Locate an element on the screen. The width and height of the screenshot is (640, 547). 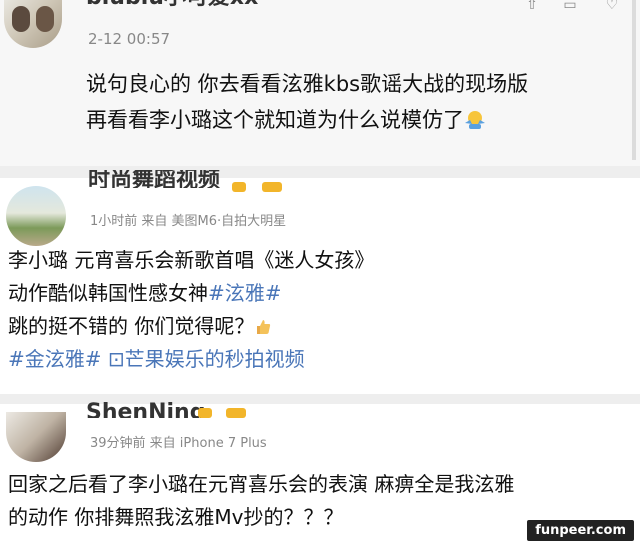
video-icon: ⊡ is located at coordinates (116, 359).